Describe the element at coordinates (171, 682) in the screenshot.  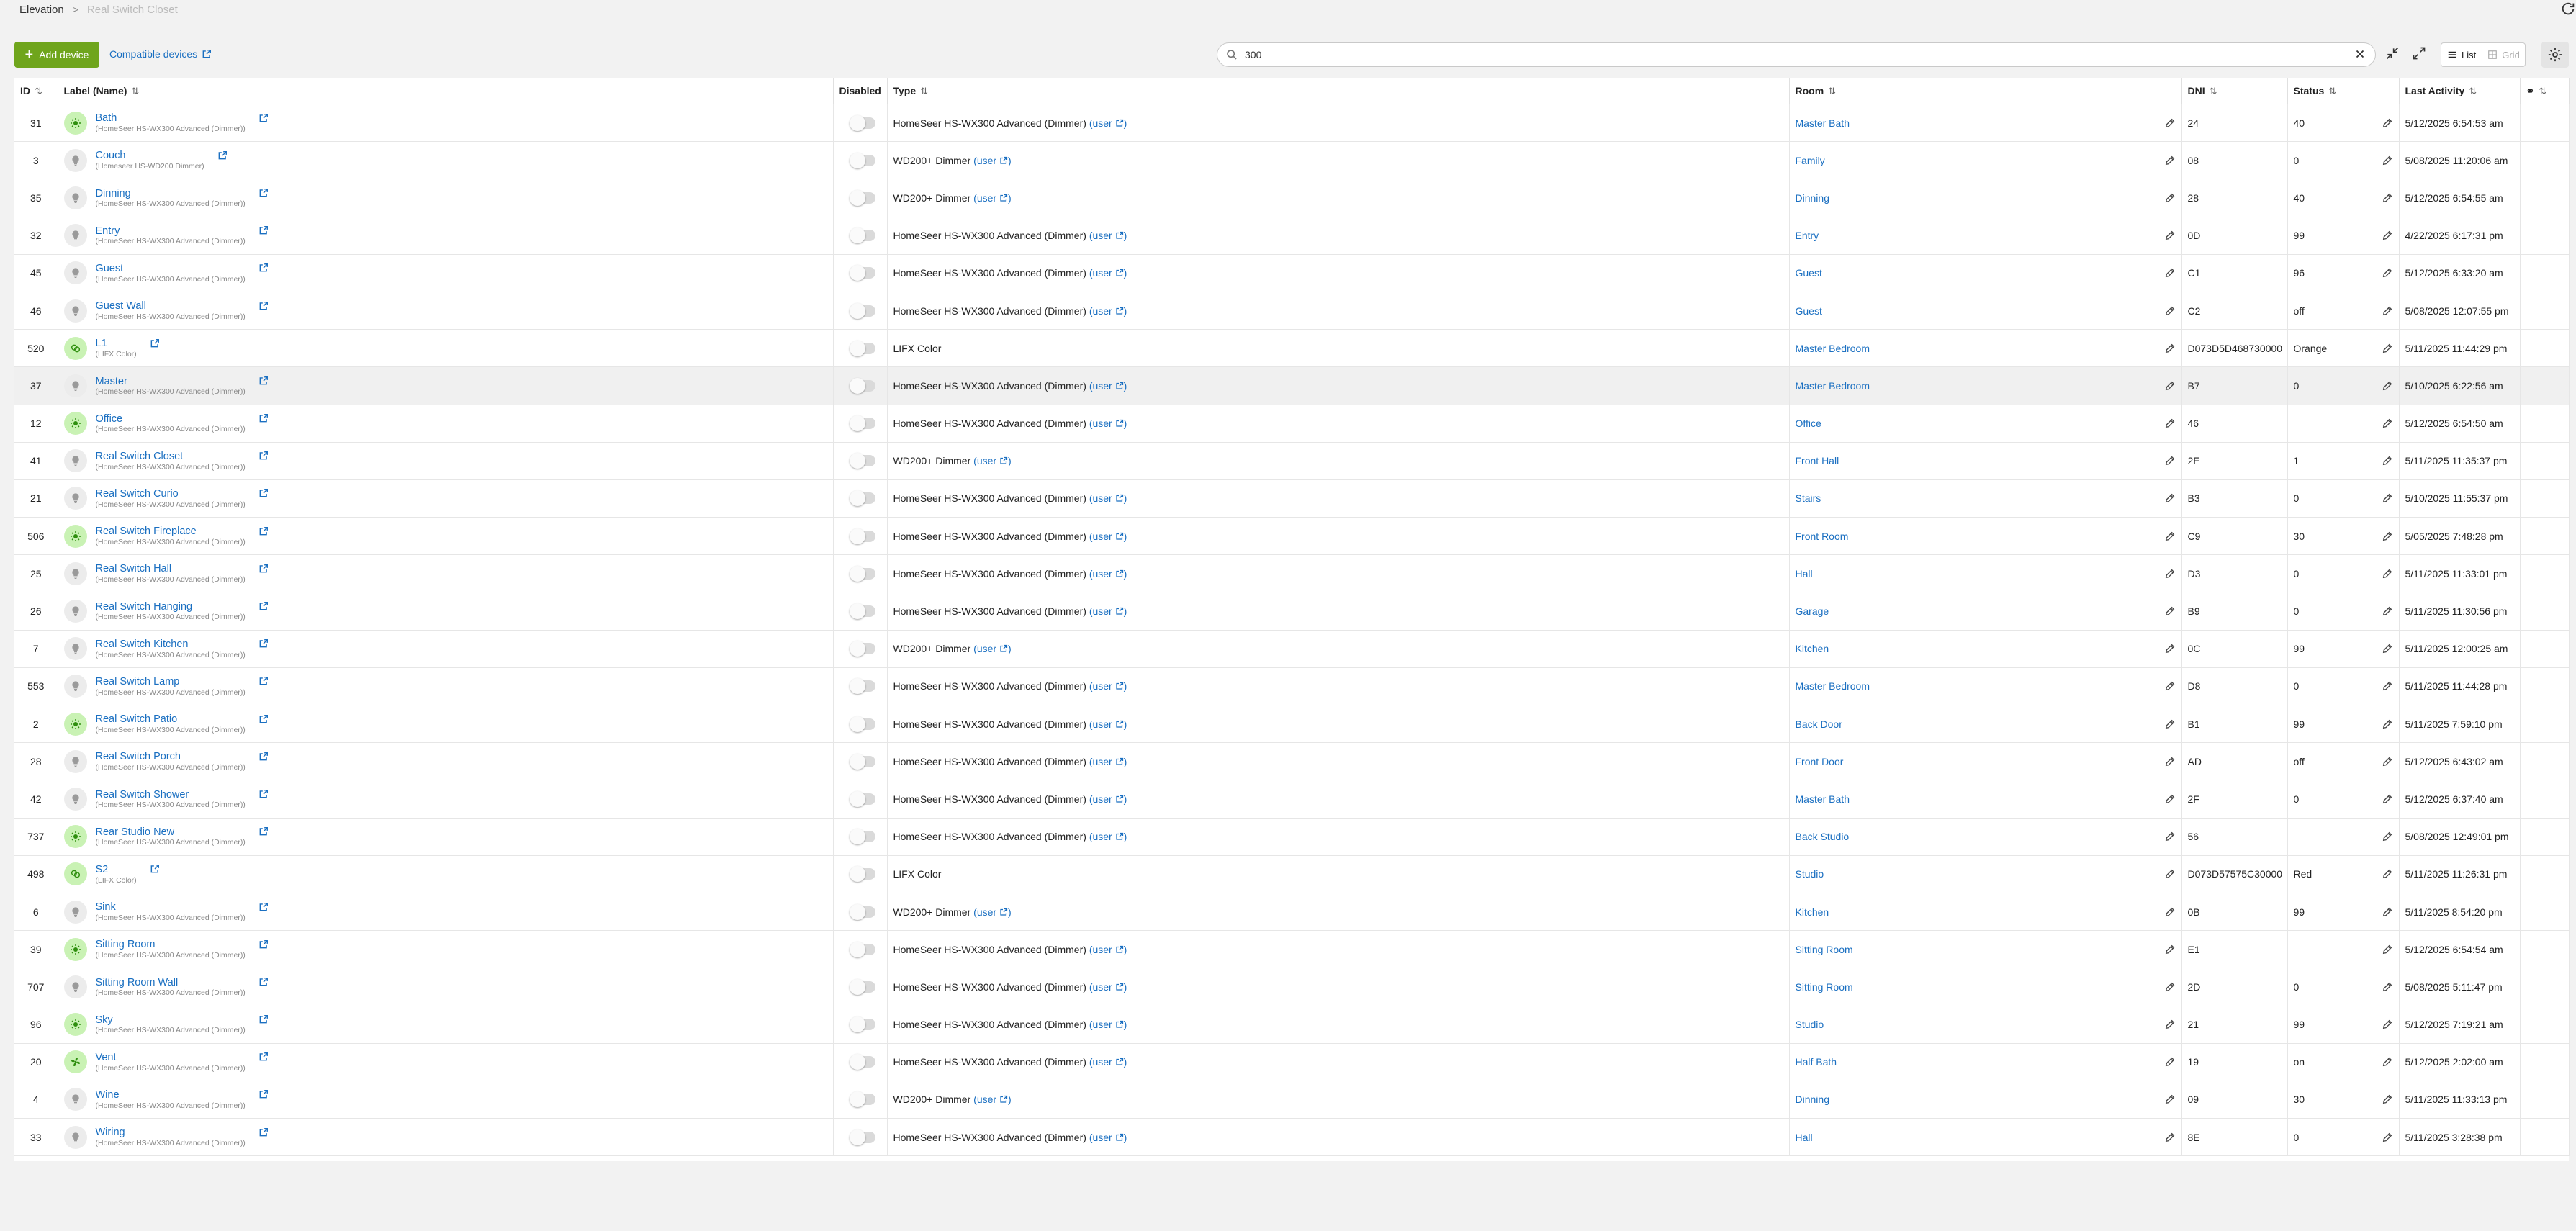
I see `device-label-link: Real Switch Lamp` at that location.